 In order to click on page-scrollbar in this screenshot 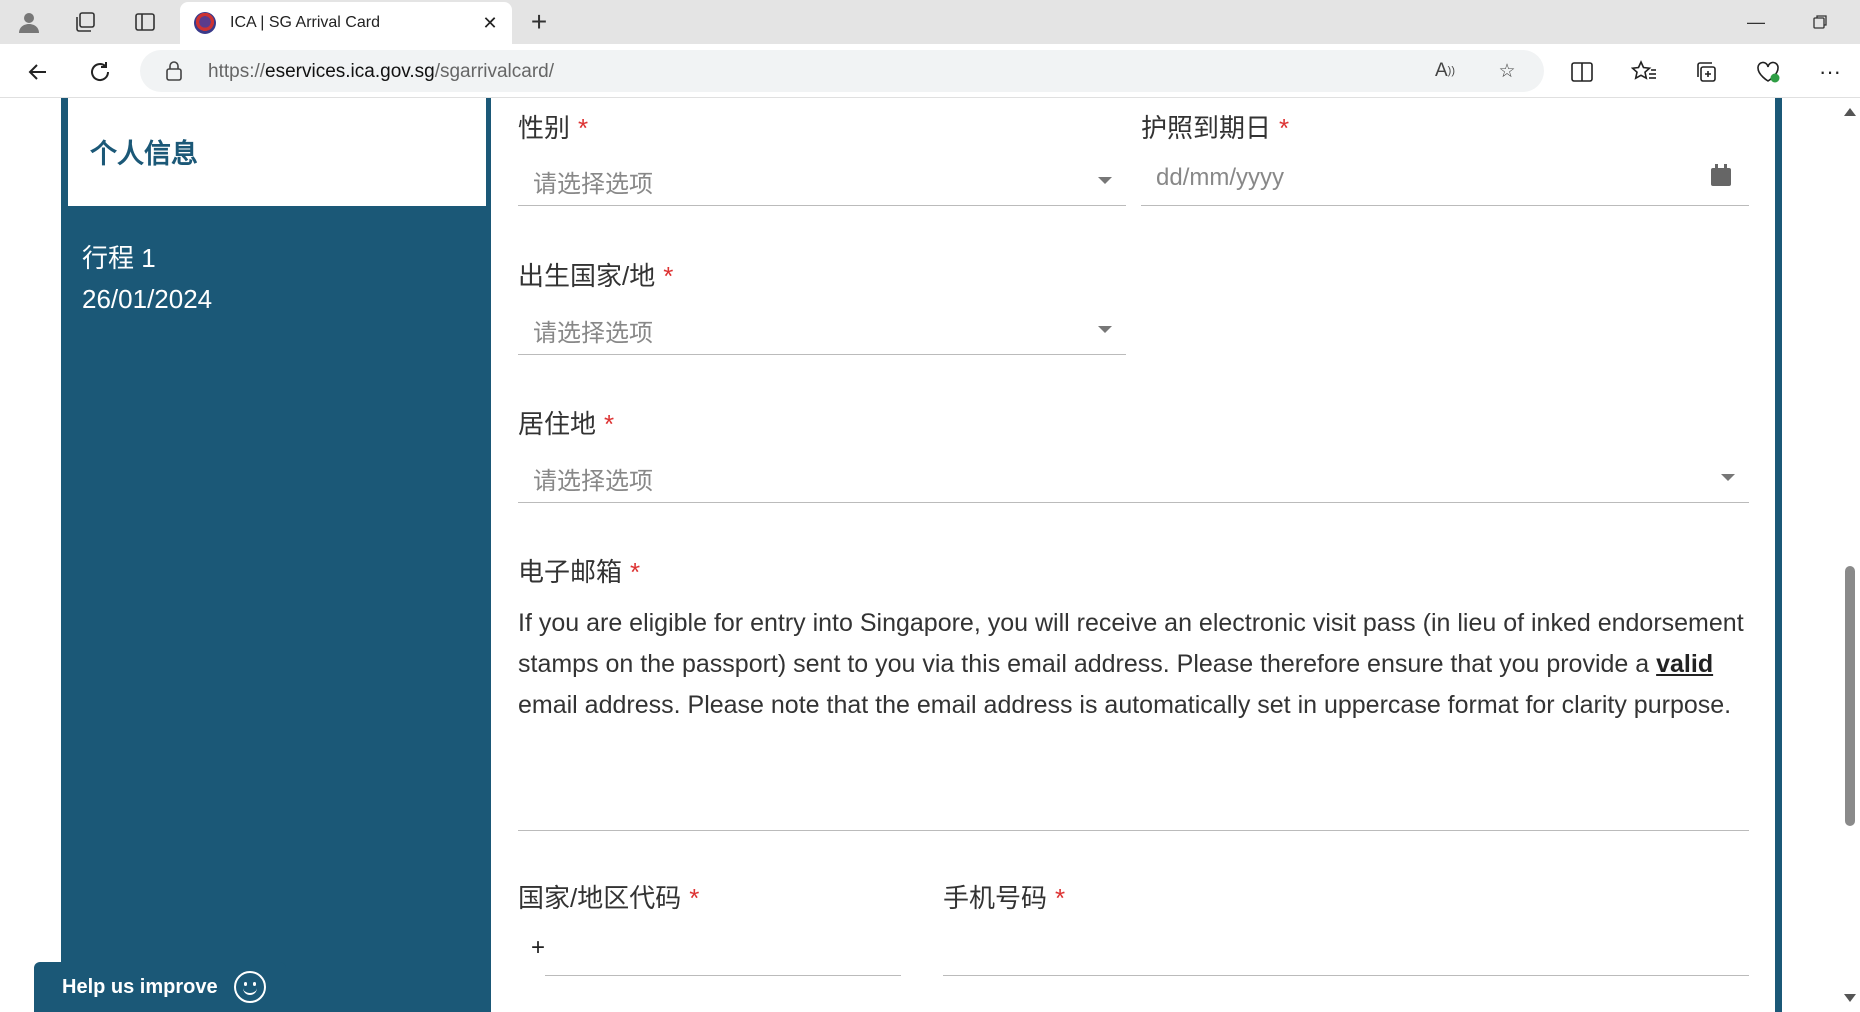, I will do `click(1850, 555)`.